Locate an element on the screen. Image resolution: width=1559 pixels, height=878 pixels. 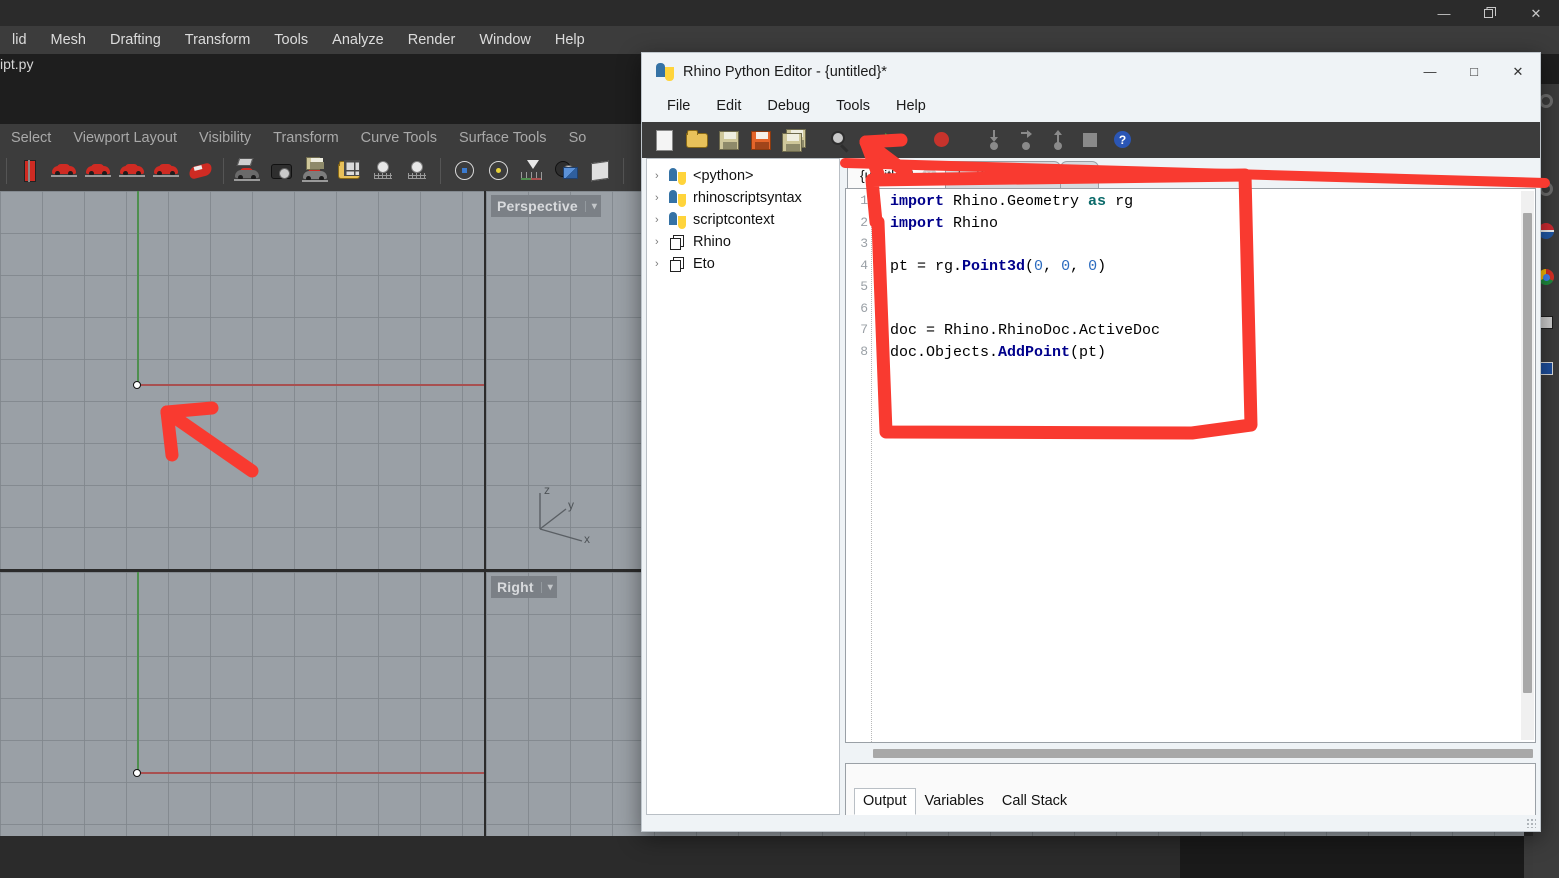
python-editor-minimize-button: — is located at coordinates (1430, 71).